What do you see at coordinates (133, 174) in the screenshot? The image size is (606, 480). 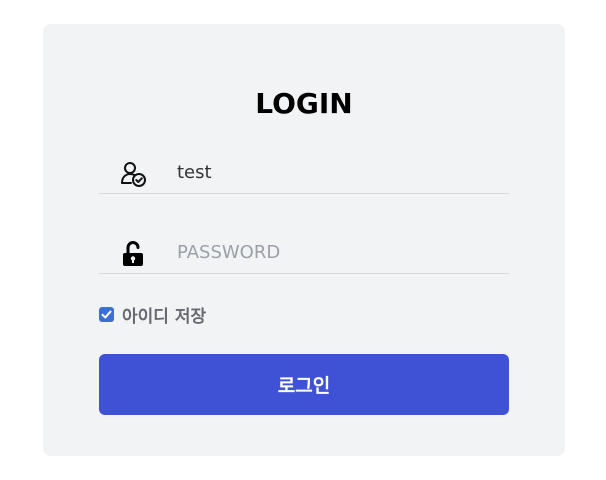 I see `user-check-icon` at bounding box center [133, 174].